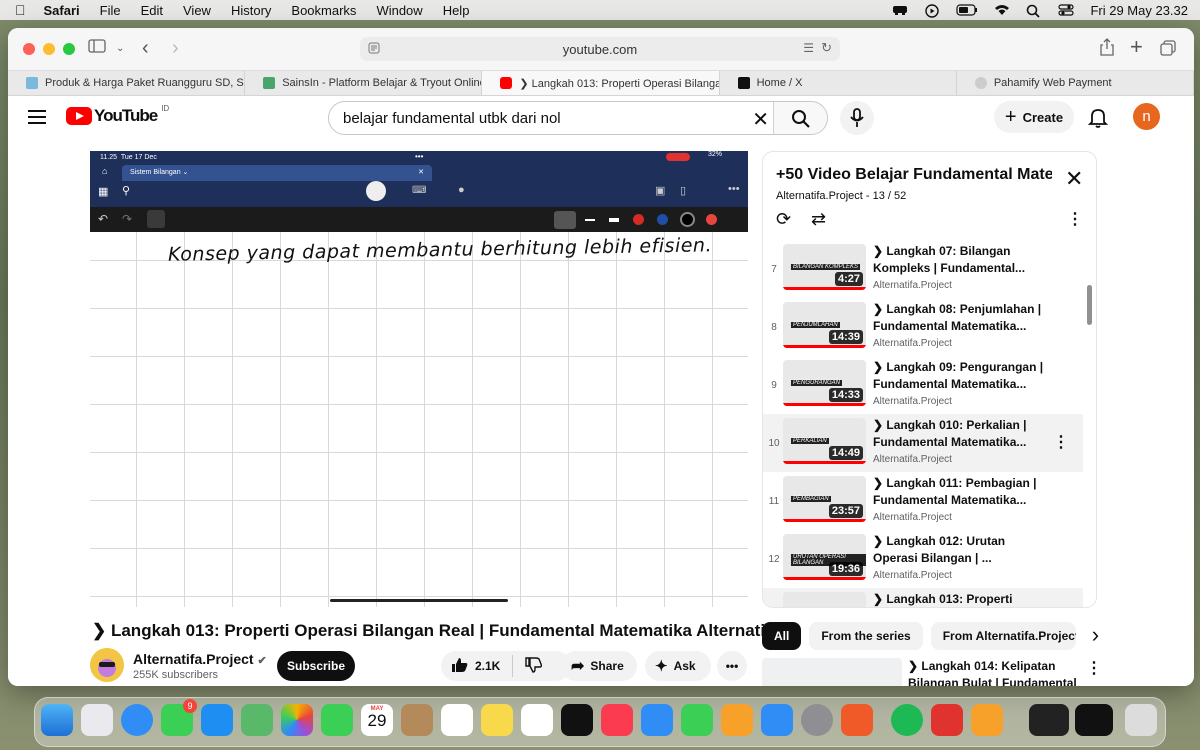 This screenshot has width=1200, height=750. What do you see at coordinates (824, 441) in the screenshot?
I see `video-thumbnail: PERKALIAN 14:49` at bounding box center [824, 441].